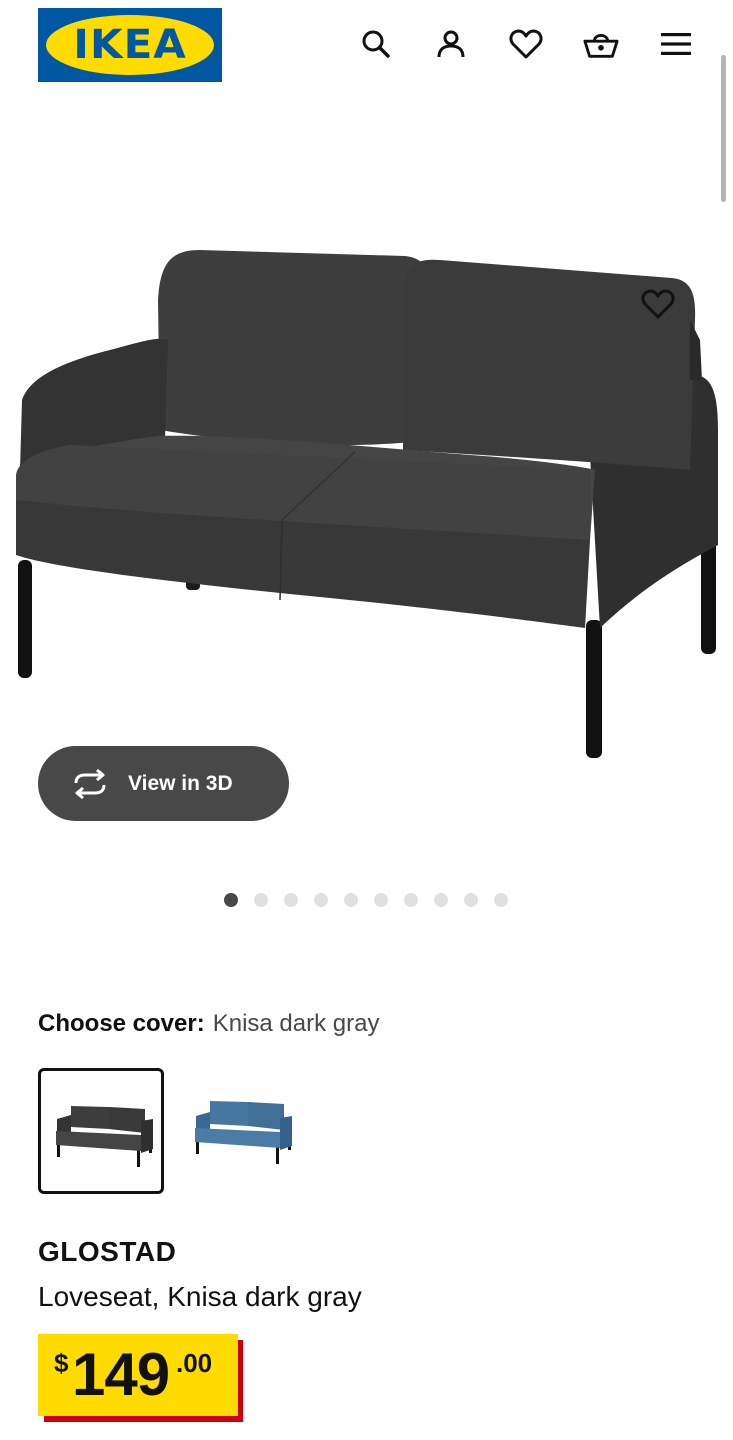 The width and height of the screenshot is (733, 1440). Describe the element at coordinates (208, 1024) in the screenshot. I see `choose-cover: Choose cover: Knisa dark gray` at that location.